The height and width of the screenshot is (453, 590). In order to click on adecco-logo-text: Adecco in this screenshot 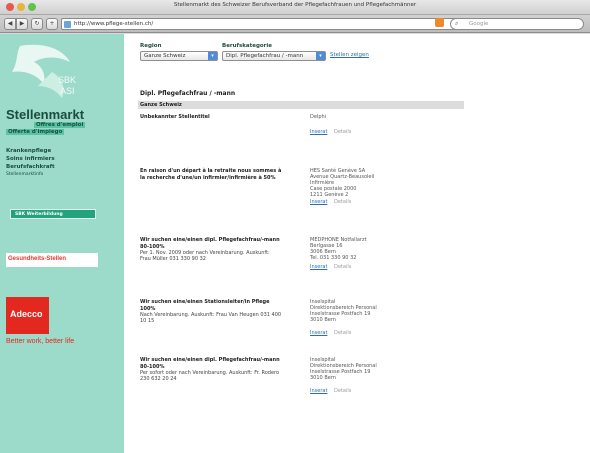, I will do `click(26, 314)`.